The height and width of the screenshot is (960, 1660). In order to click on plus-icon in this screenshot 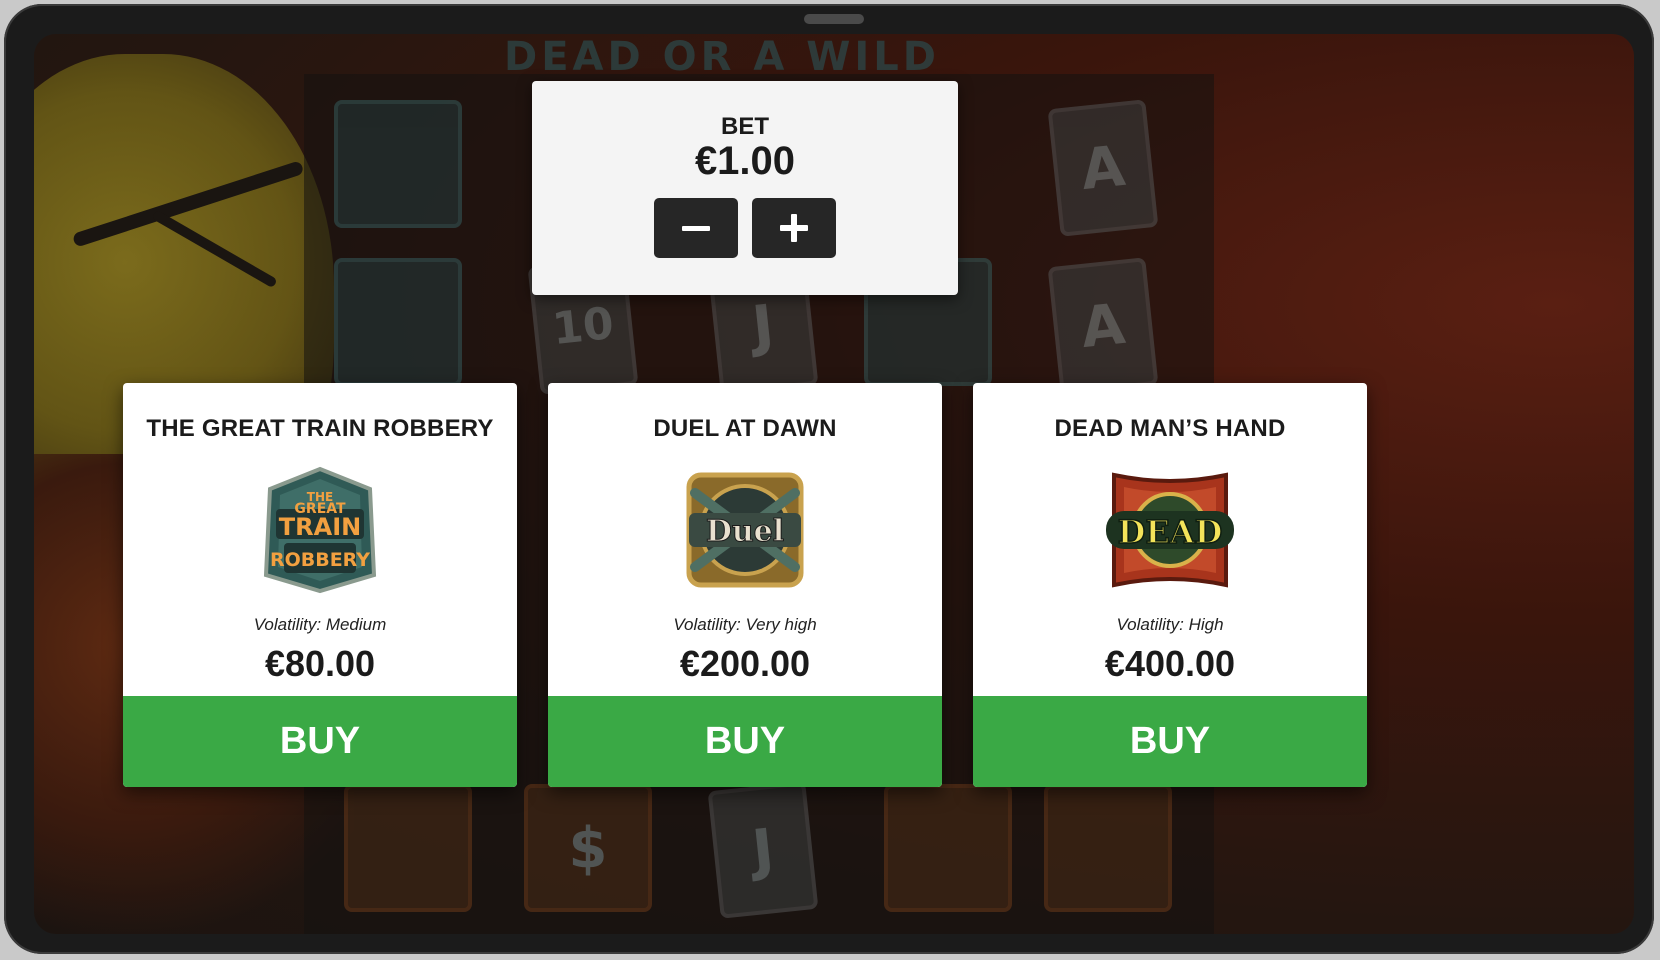, I will do `click(794, 228)`.